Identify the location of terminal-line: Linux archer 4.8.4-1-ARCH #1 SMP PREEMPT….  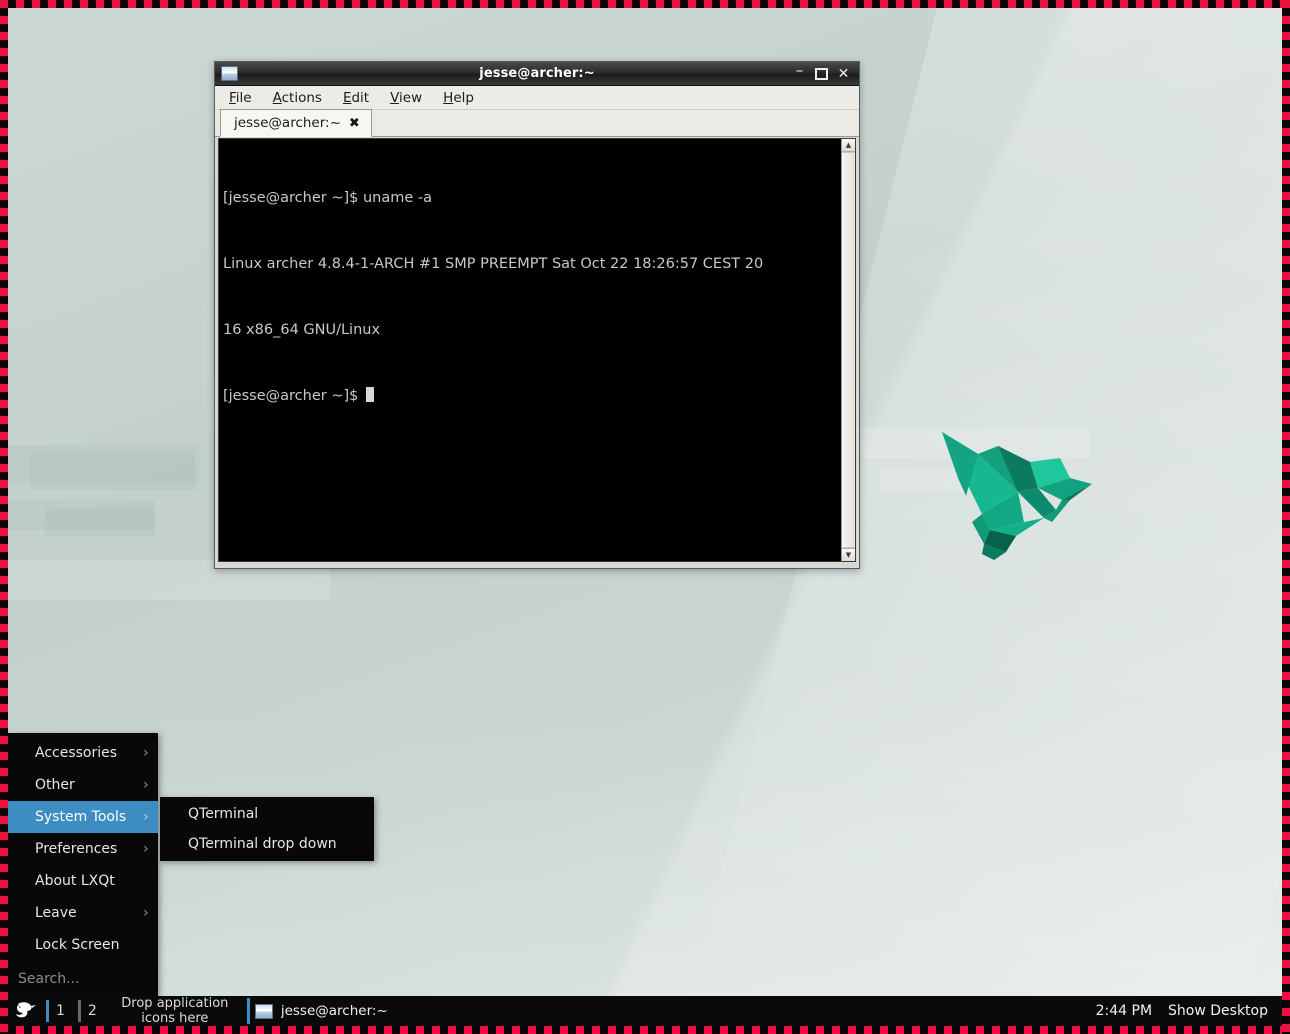
(493, 264).